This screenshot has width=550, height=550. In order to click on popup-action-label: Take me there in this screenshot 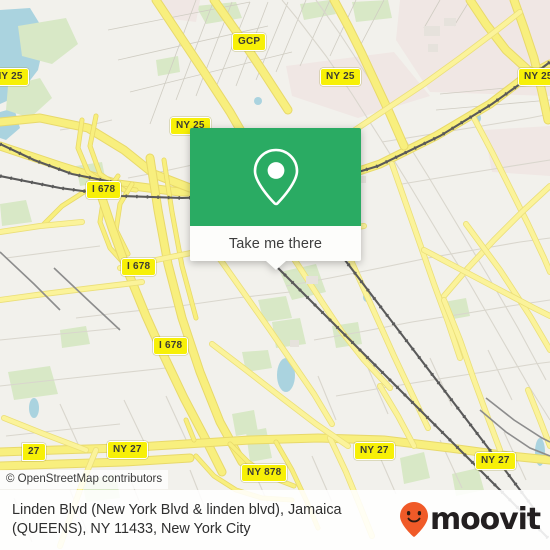, I will do `click(275, 243)`.